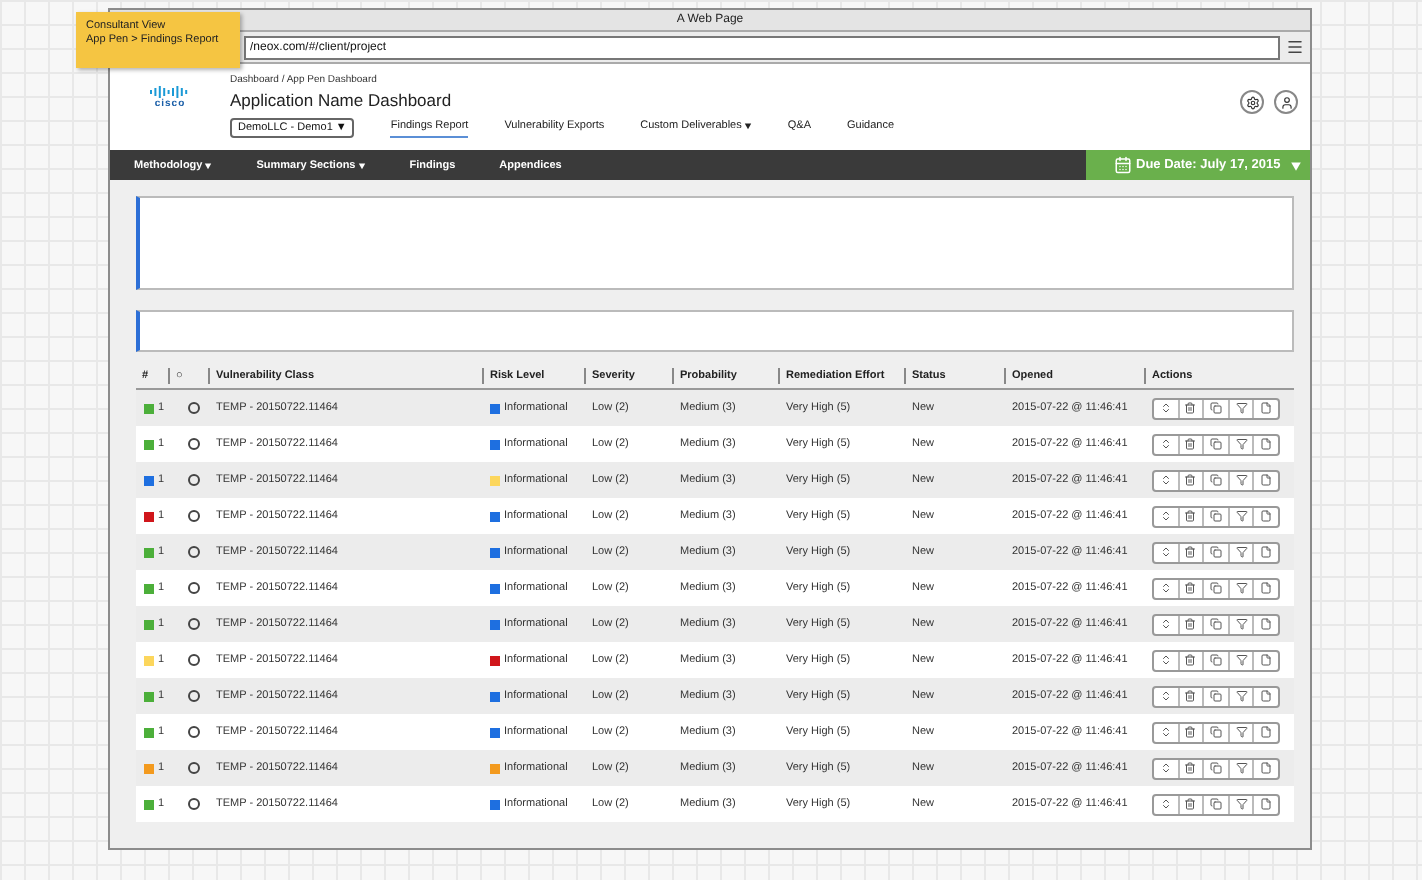  I want to click on user-icon, so click(1286, 102).